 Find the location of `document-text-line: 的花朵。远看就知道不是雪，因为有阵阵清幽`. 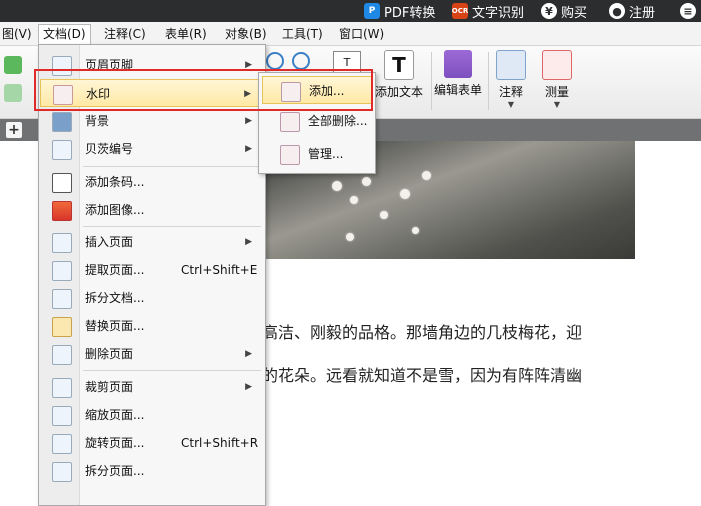

document-text-line: 的花朵。远看就知道不是雪，因为有阵阵清幽 is located at coordinates (422, 375).